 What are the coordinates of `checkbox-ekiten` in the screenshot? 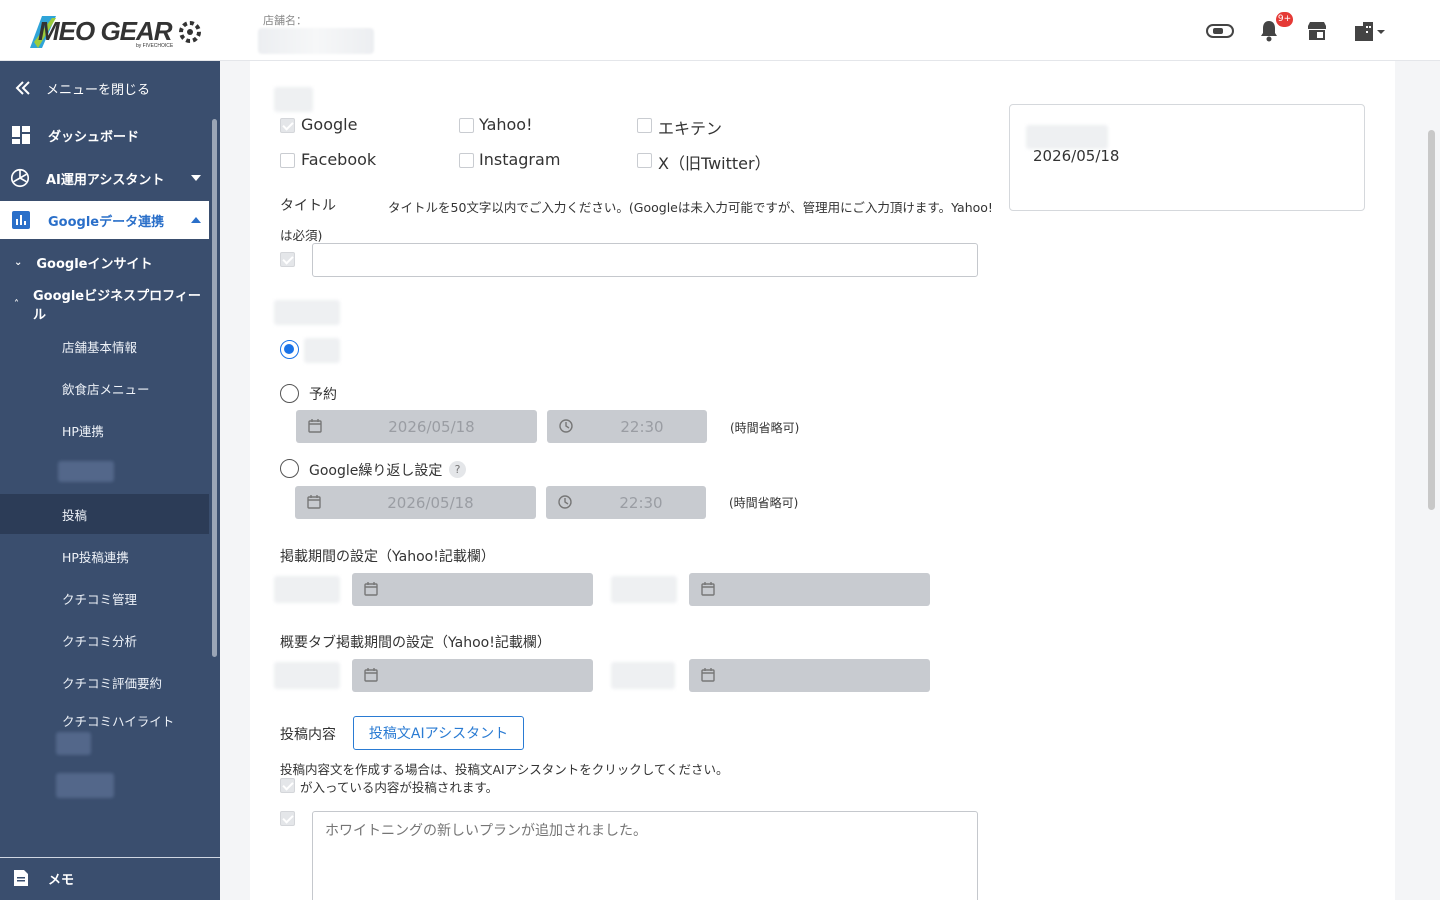 It's located at (644, 125).